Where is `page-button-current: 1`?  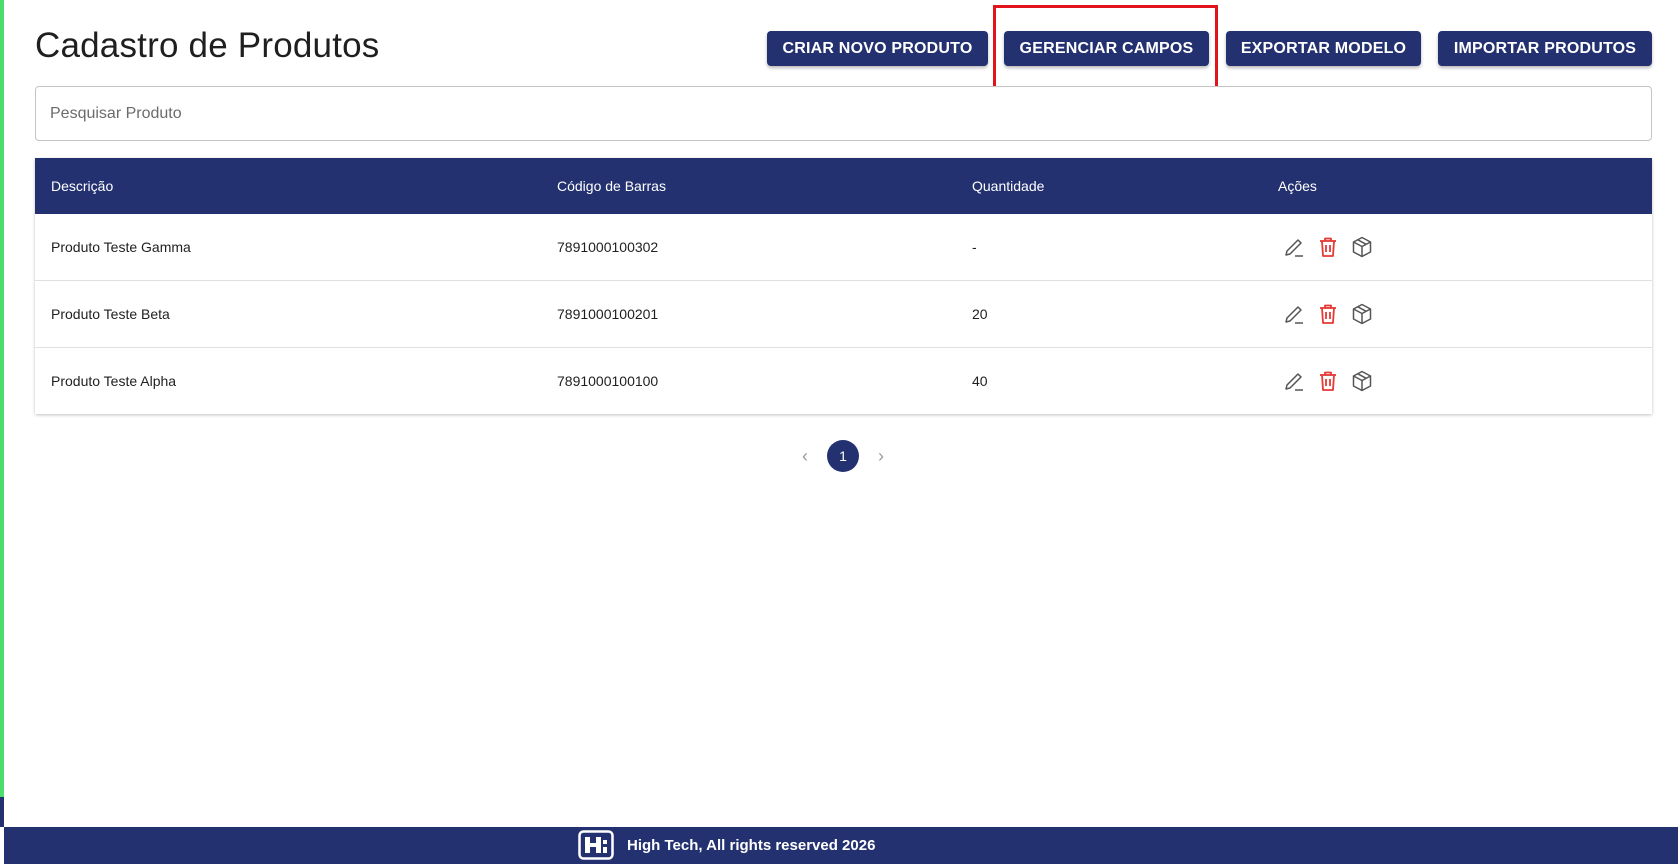
page-button-current: 1 is located at coordinates (843, 456).